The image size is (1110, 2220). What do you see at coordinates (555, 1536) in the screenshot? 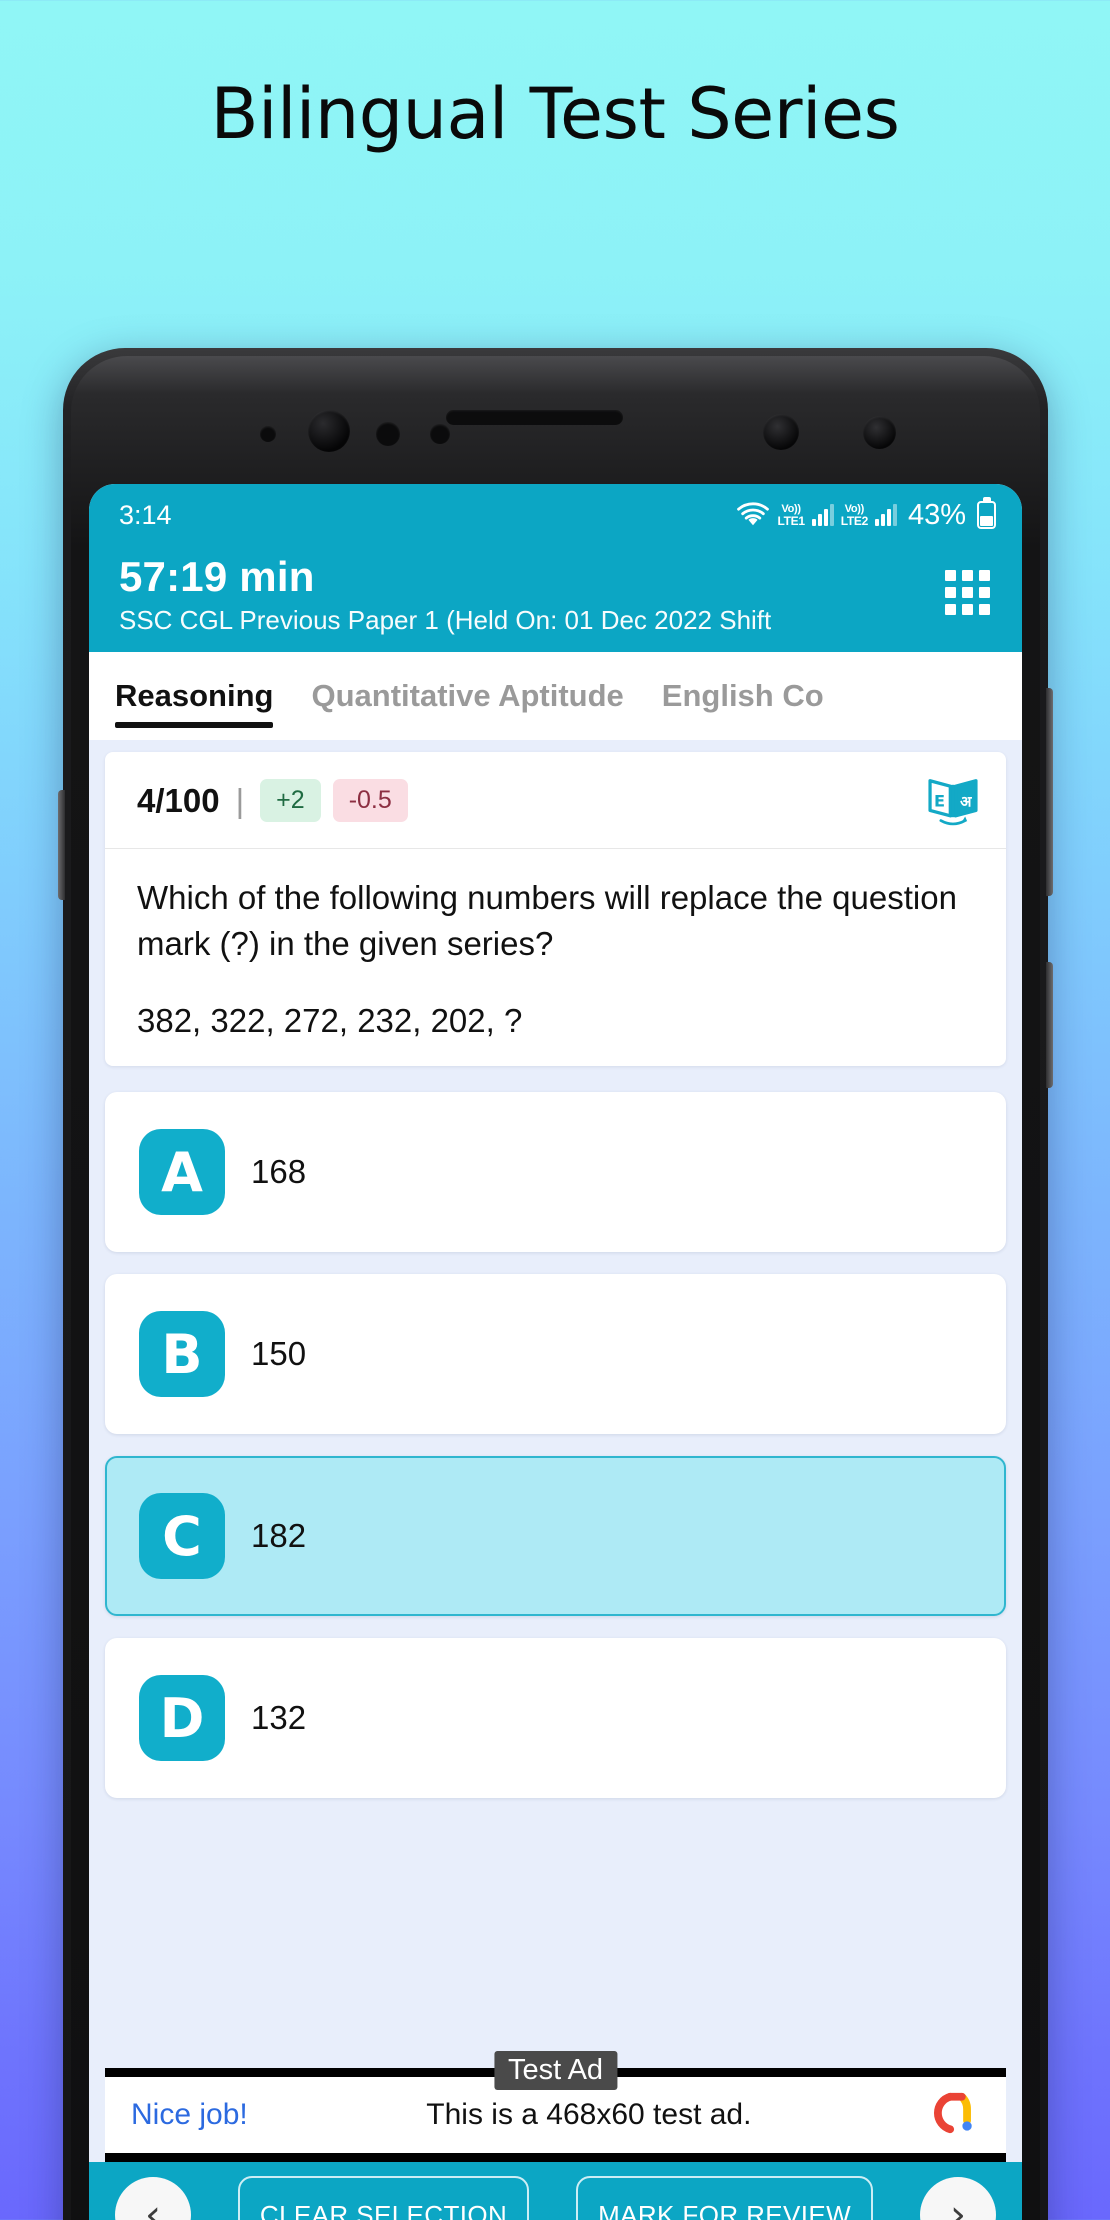
I see `option-c: C 182` at bounding box center [555, 1536].